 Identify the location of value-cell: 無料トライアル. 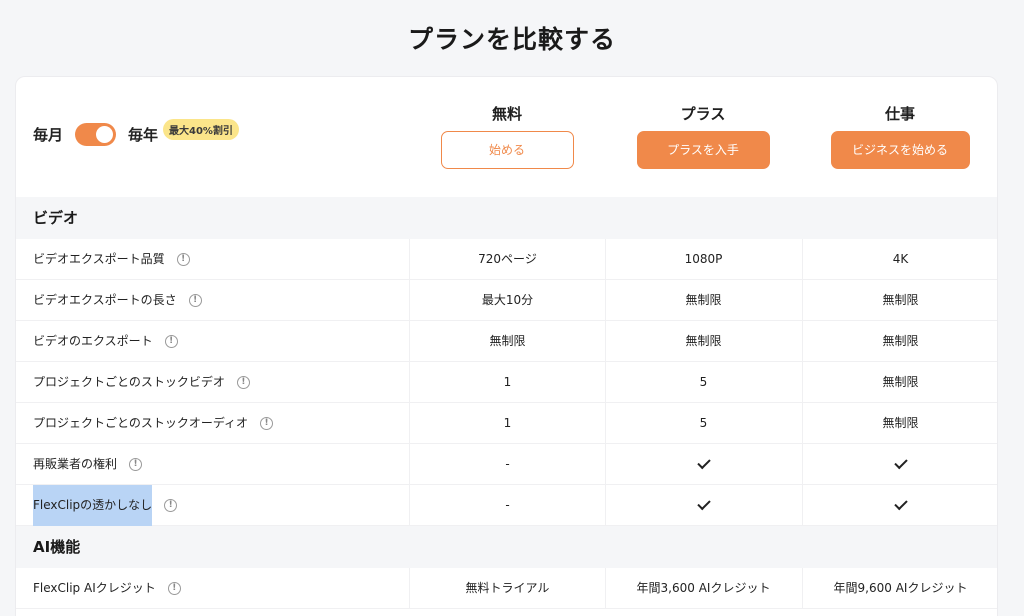
(507, 588).